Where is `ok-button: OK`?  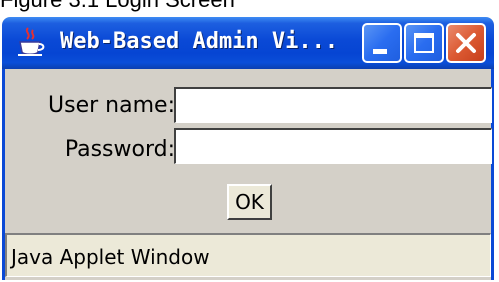
ok-button: OK is located at coordinates (249, 202).